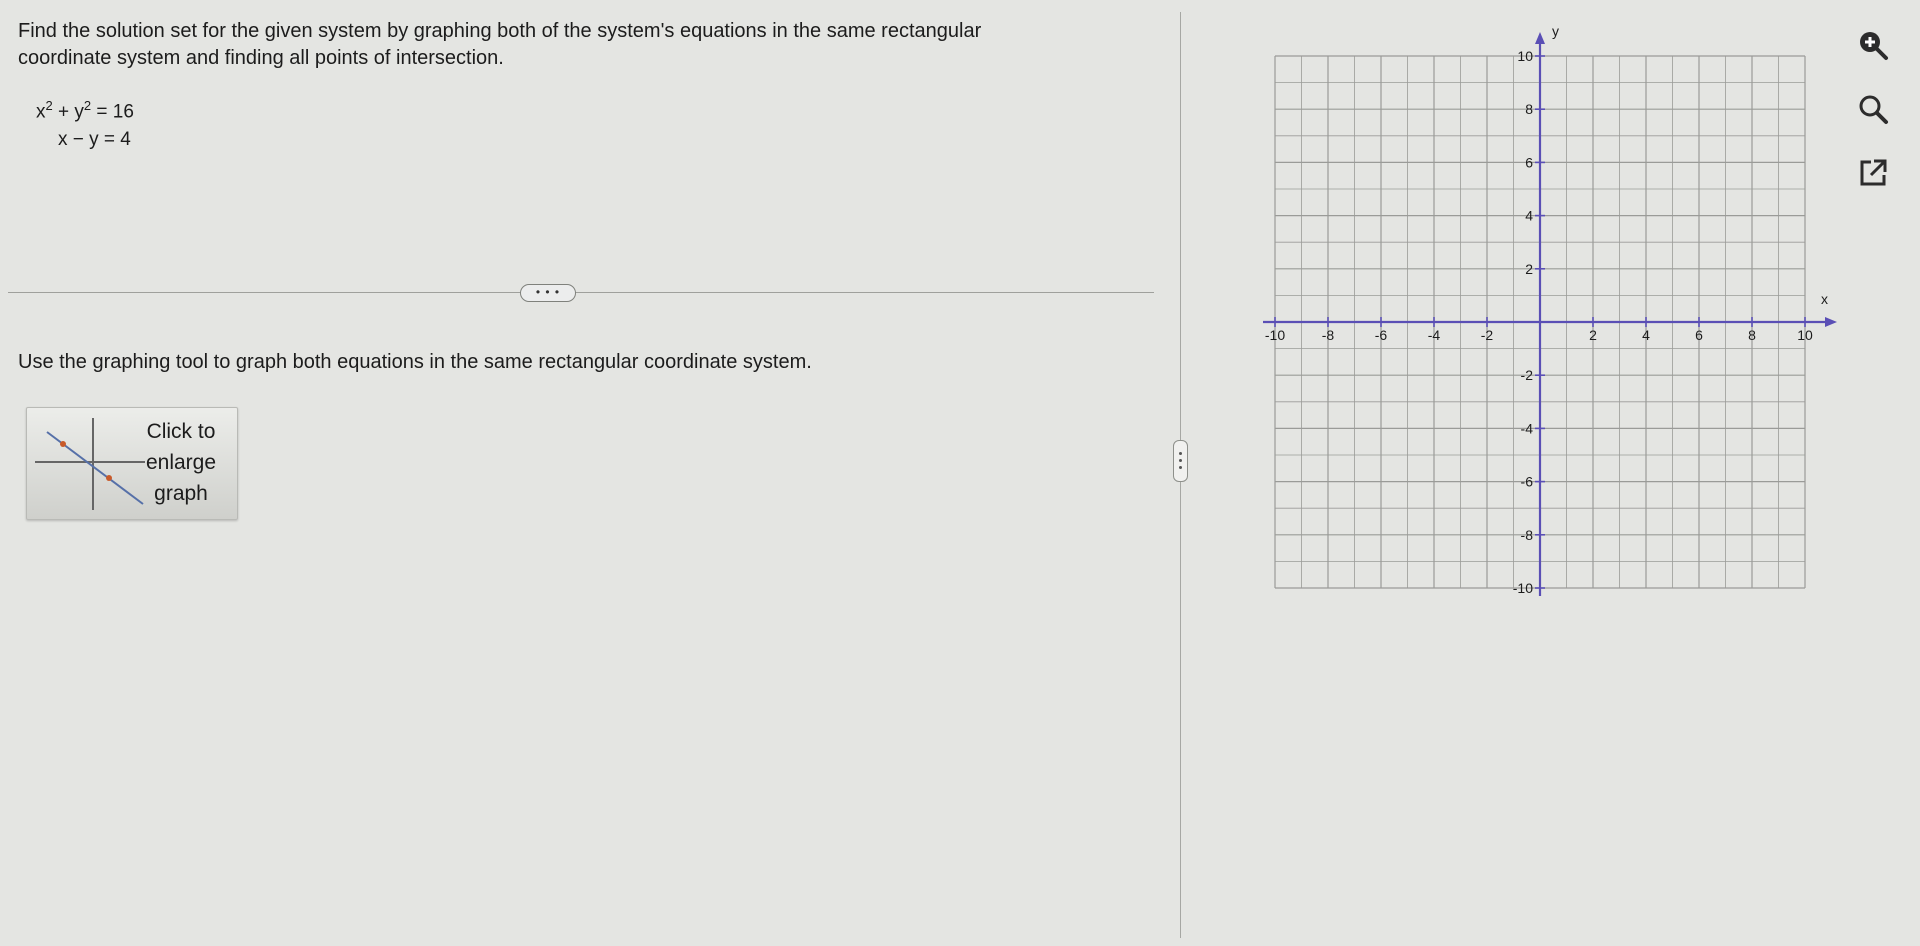 This screenshot has width=1920, height=946. I want to click on eq1-plus: +, so click(64, 112).